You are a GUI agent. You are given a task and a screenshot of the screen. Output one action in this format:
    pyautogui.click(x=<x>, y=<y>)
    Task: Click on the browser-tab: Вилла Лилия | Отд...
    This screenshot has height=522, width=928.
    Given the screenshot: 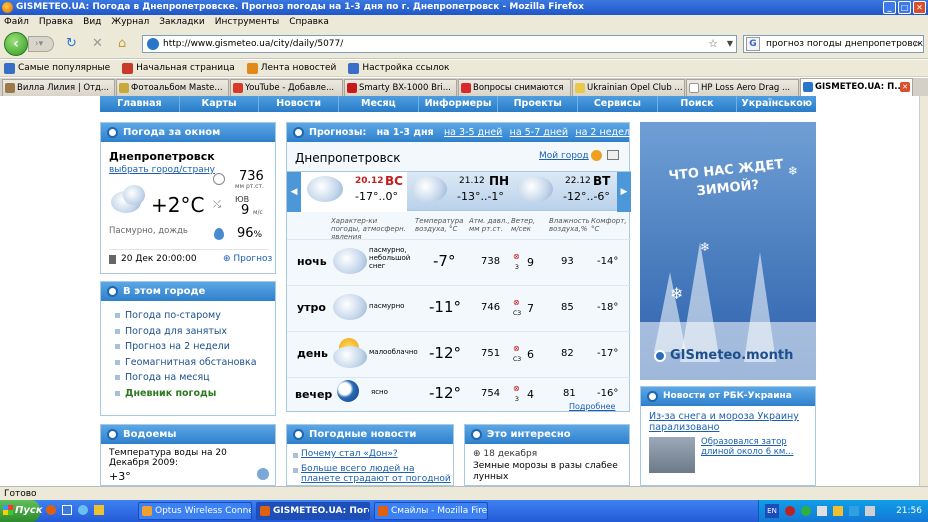 What is the action you would take?
    pyautogui.click(x=58, y=87)
    